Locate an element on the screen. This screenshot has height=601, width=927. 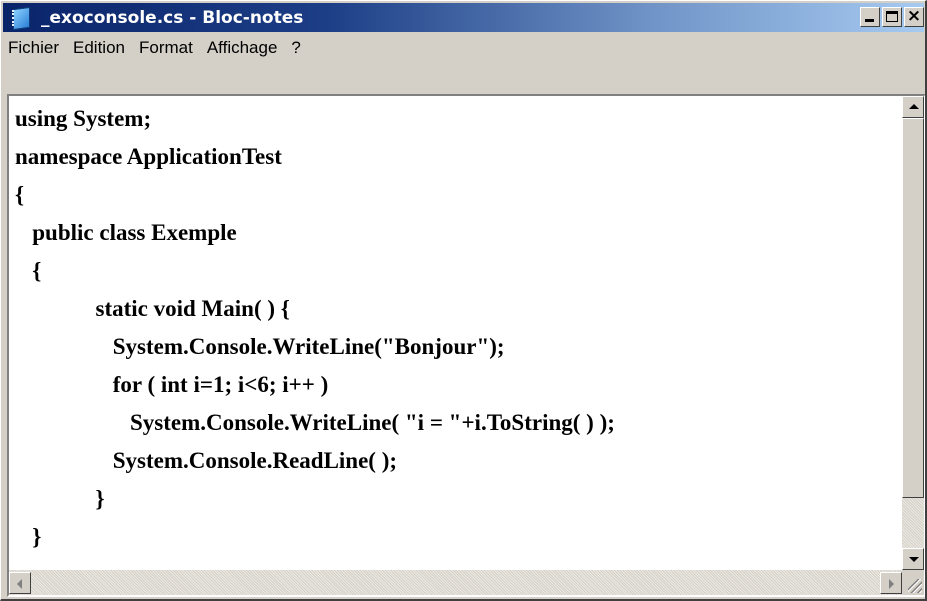
scroll-up-button is located at coordinates (913, 107).